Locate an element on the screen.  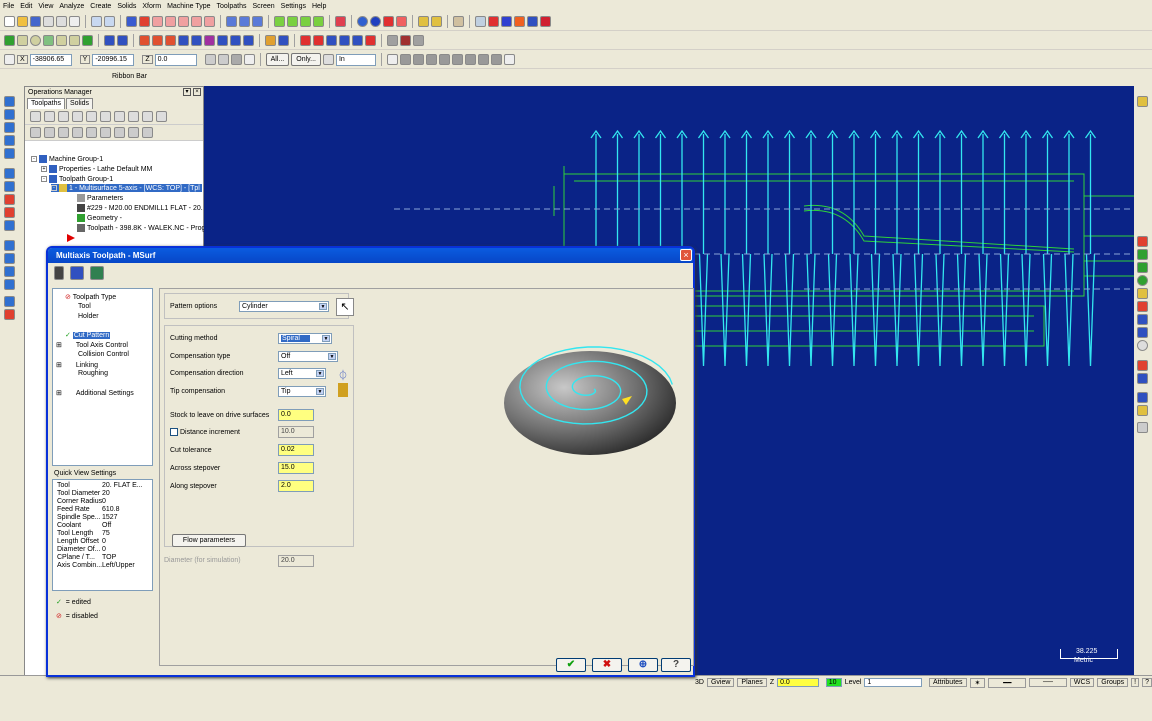
nav-roughing: Roughing is located at coordinates (93, 373).